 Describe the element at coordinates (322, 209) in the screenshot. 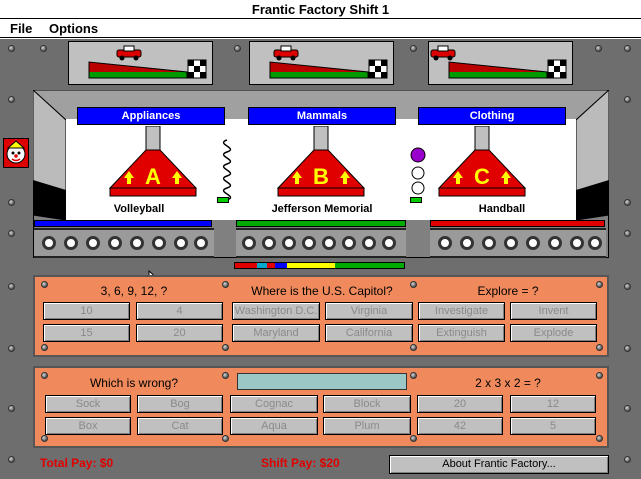

I see `hopper-item-b: Jefferson Memorial` at that location.